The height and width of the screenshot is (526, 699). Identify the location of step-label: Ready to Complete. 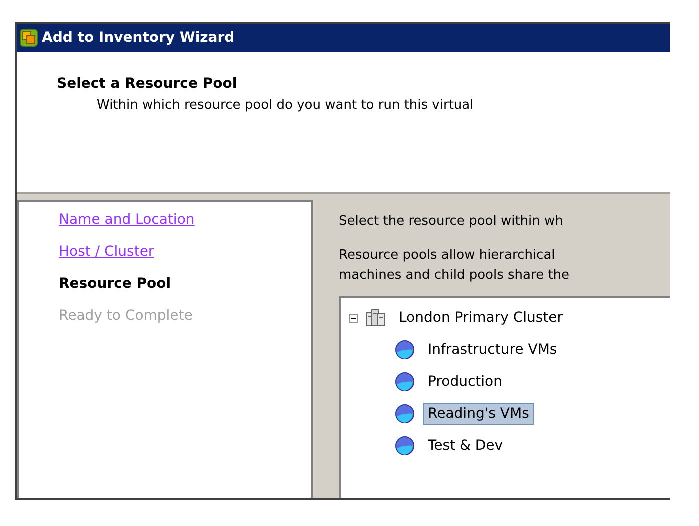
(126, 316).